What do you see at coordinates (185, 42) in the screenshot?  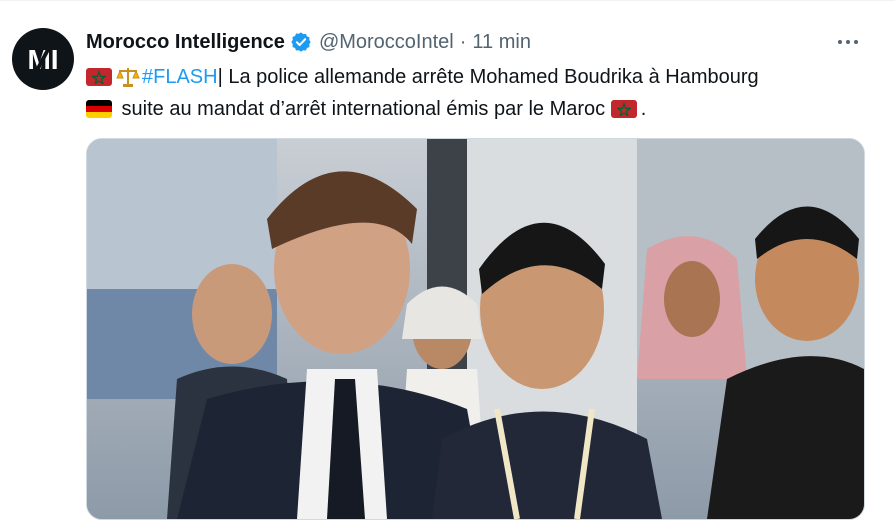 I see `account-name: Morocco Intelligence` at bounding box center [185, 42].